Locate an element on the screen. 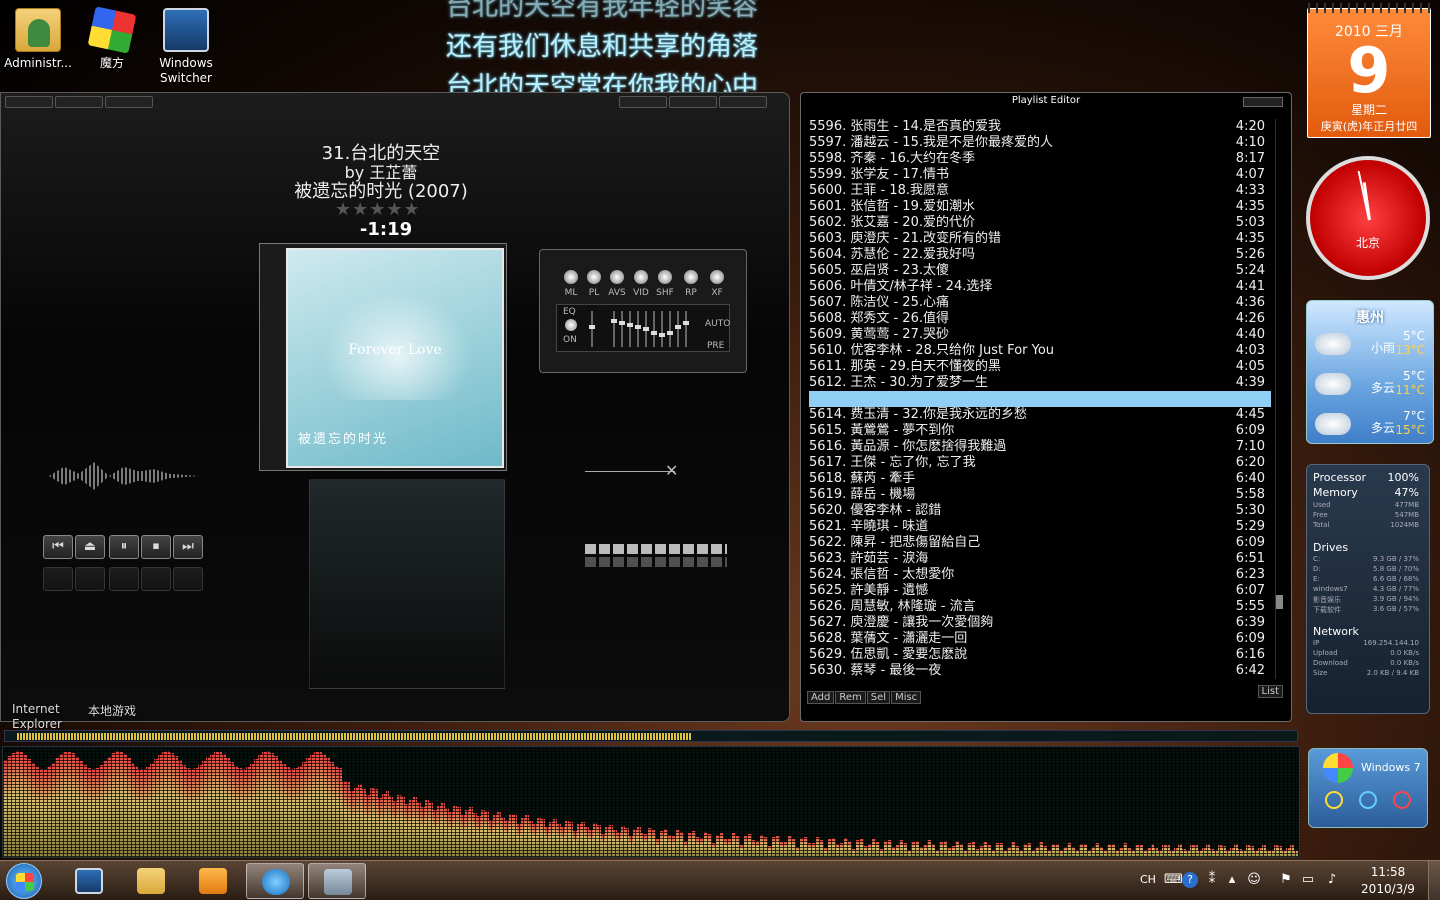  desktop-icon-mofang: 魔方 is located at coordinates (112, 38).